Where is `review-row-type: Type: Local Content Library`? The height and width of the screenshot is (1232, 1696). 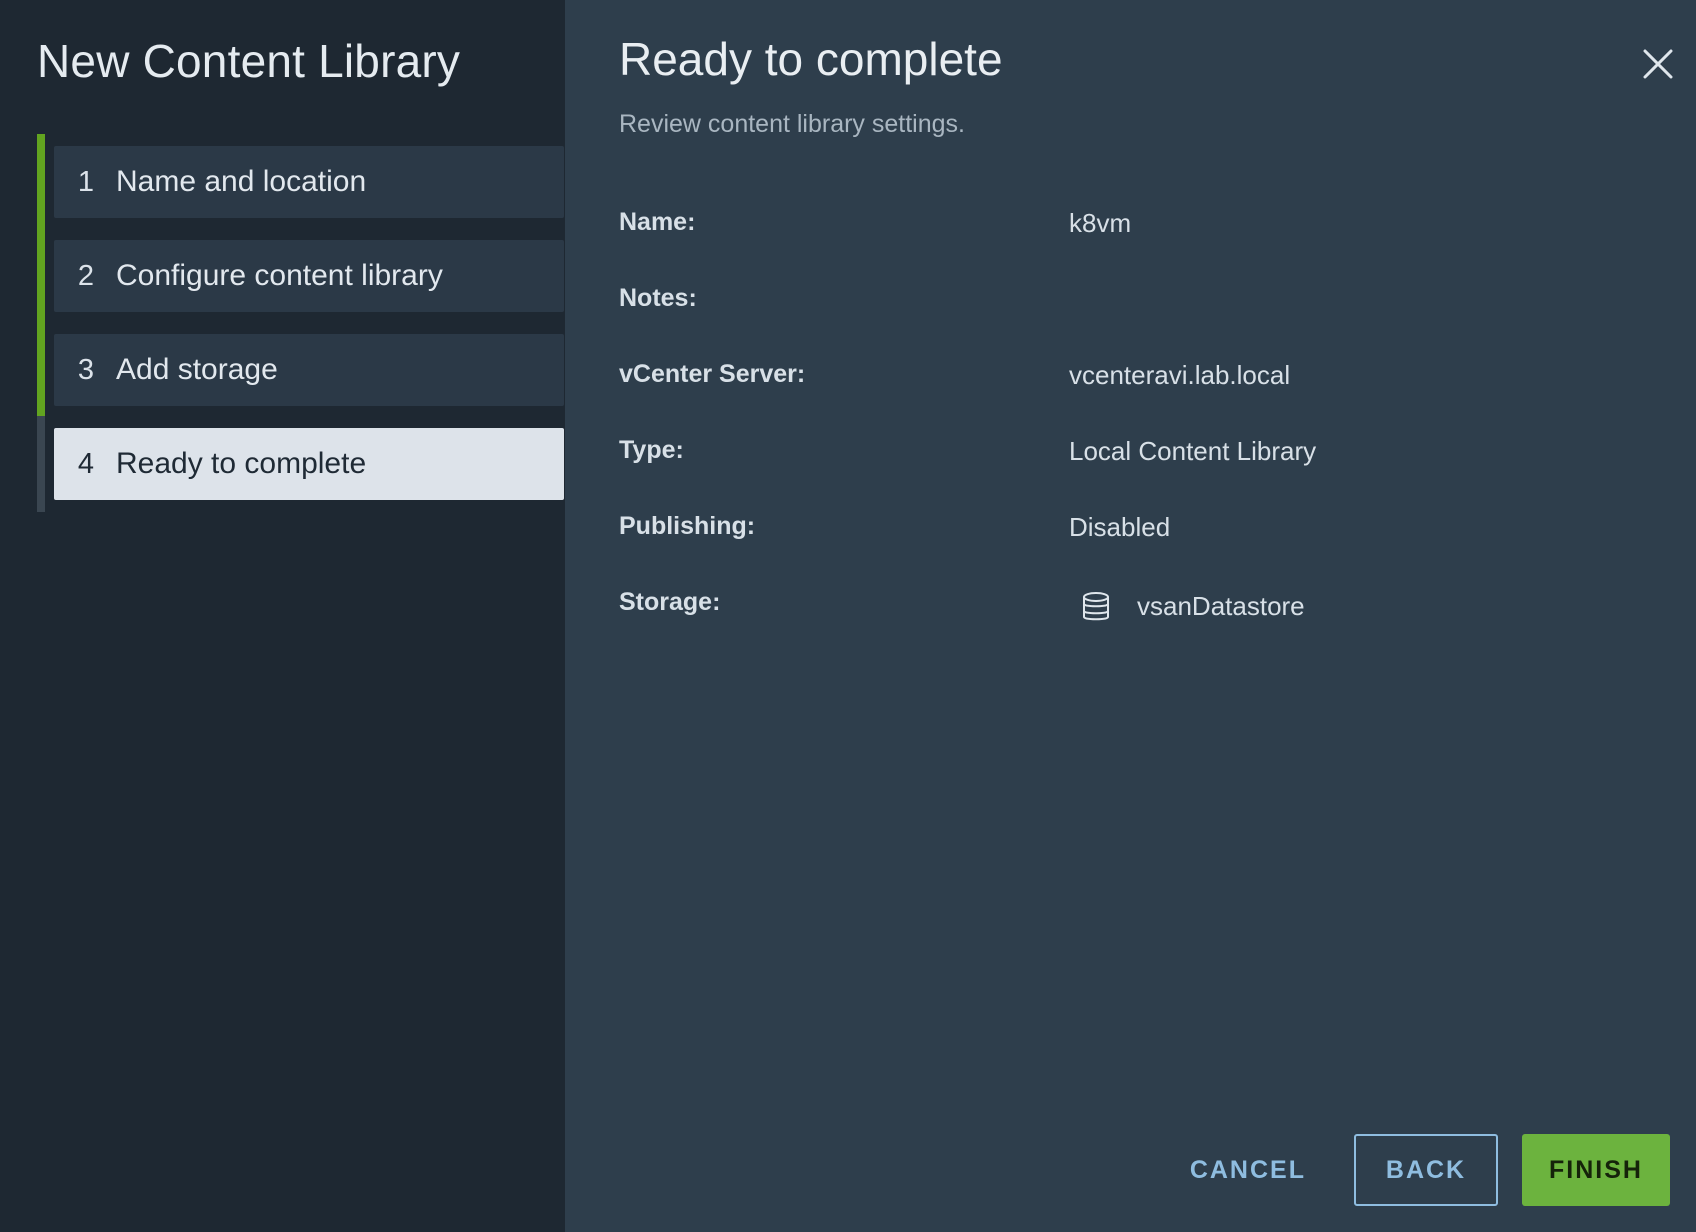 review-row-type: Type: Local Content Library is located at coordinates (1119, 474).